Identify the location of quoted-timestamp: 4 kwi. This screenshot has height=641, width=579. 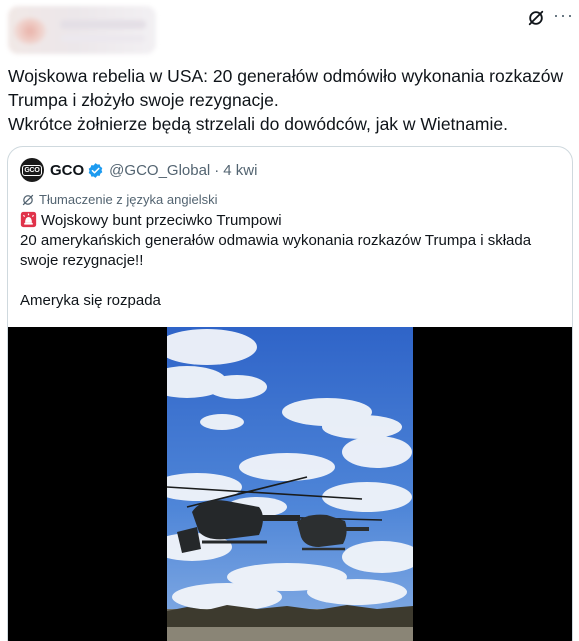
(240, 170).